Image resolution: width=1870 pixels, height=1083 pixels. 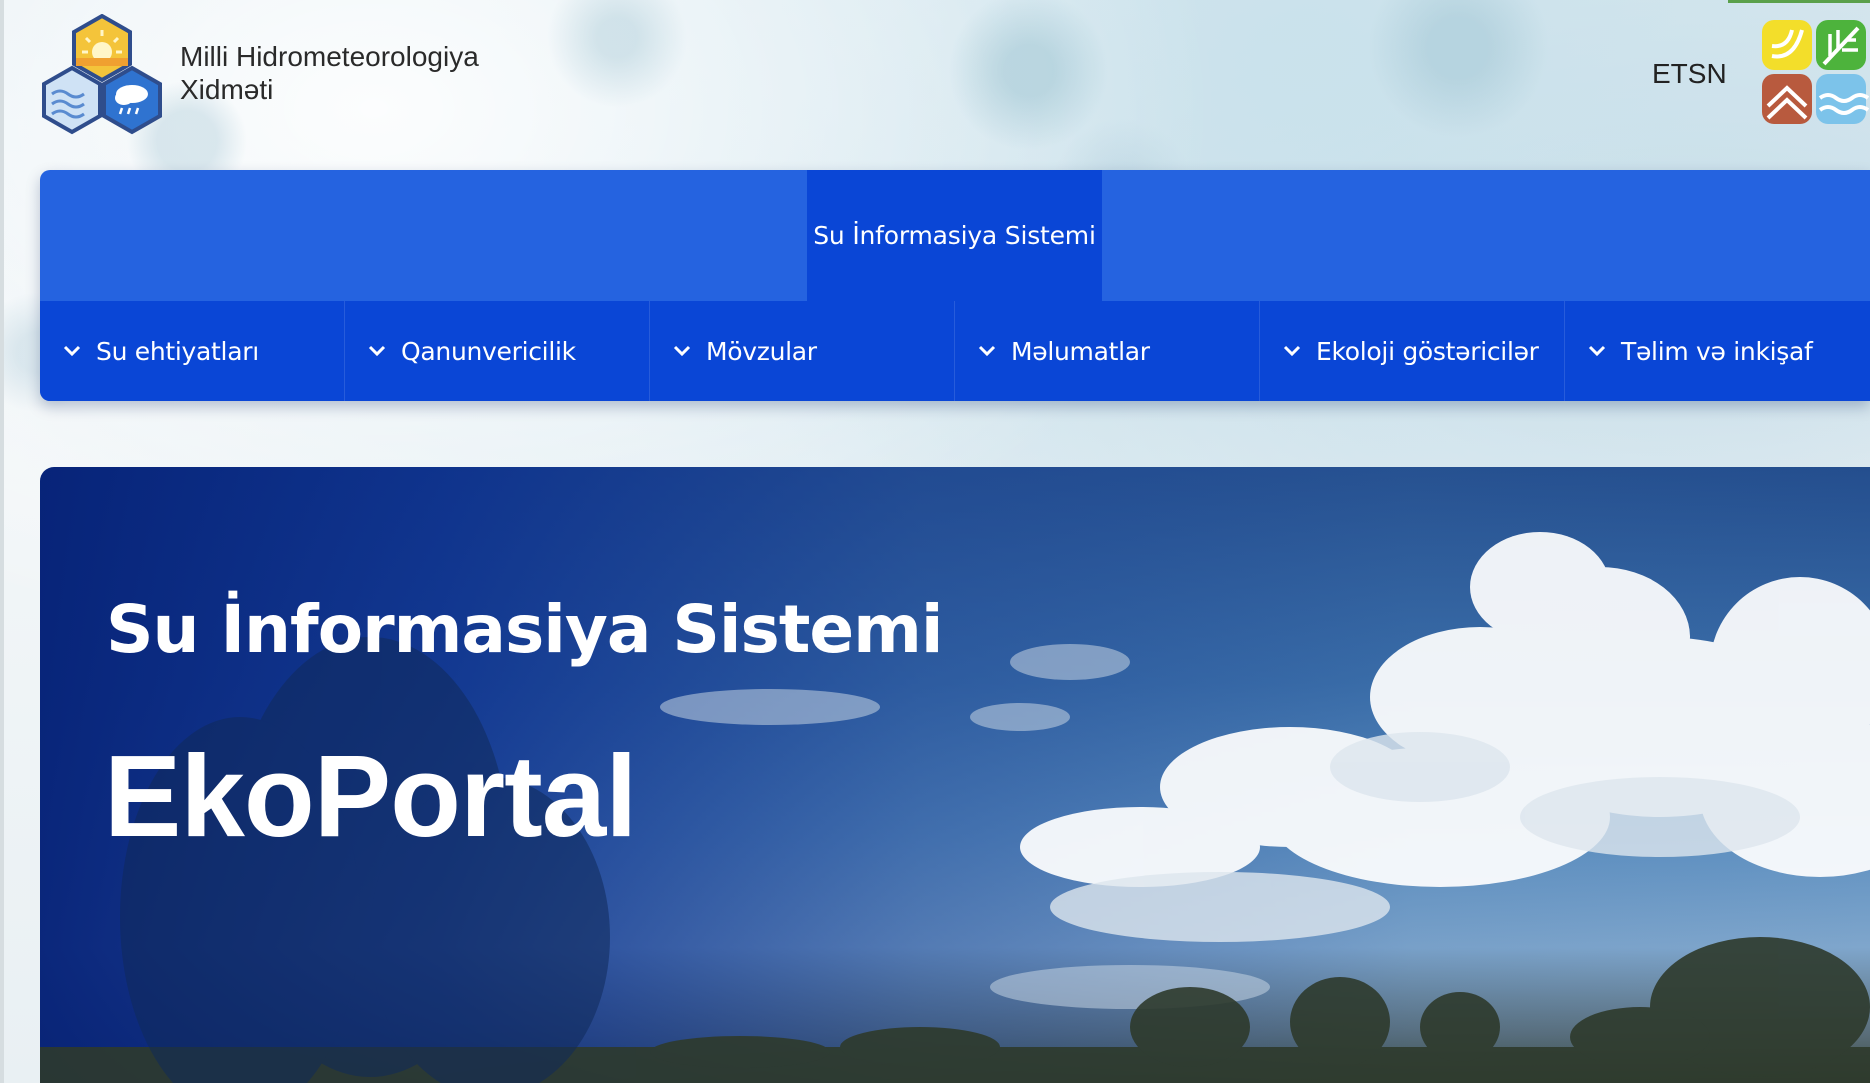 I want to click on etsn-link: ETSN, so click(x=1689, y=74).